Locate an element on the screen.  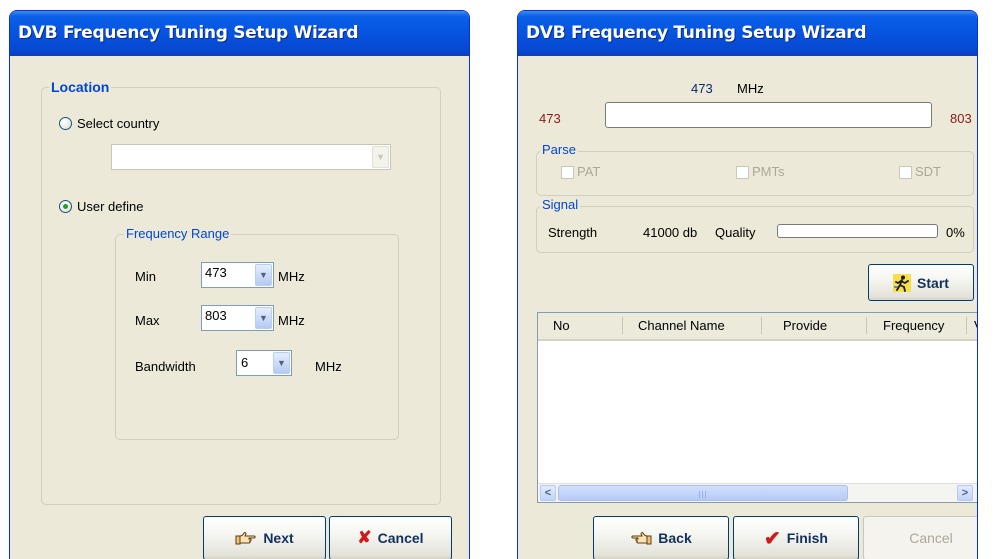
quality-label: Quality is located at coordinates (735, 232).